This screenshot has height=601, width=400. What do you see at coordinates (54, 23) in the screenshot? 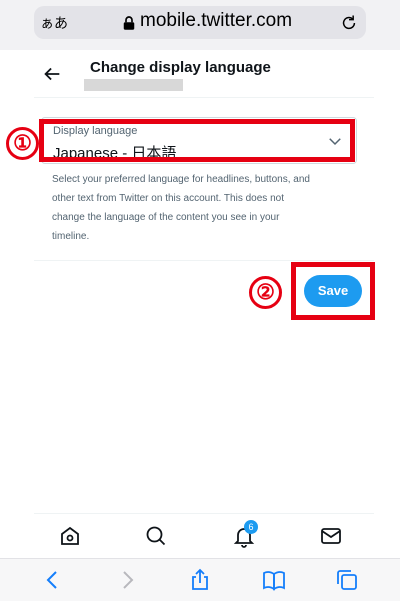
I see `text-size-button: ぁあ` at bounding box center [54, 23].